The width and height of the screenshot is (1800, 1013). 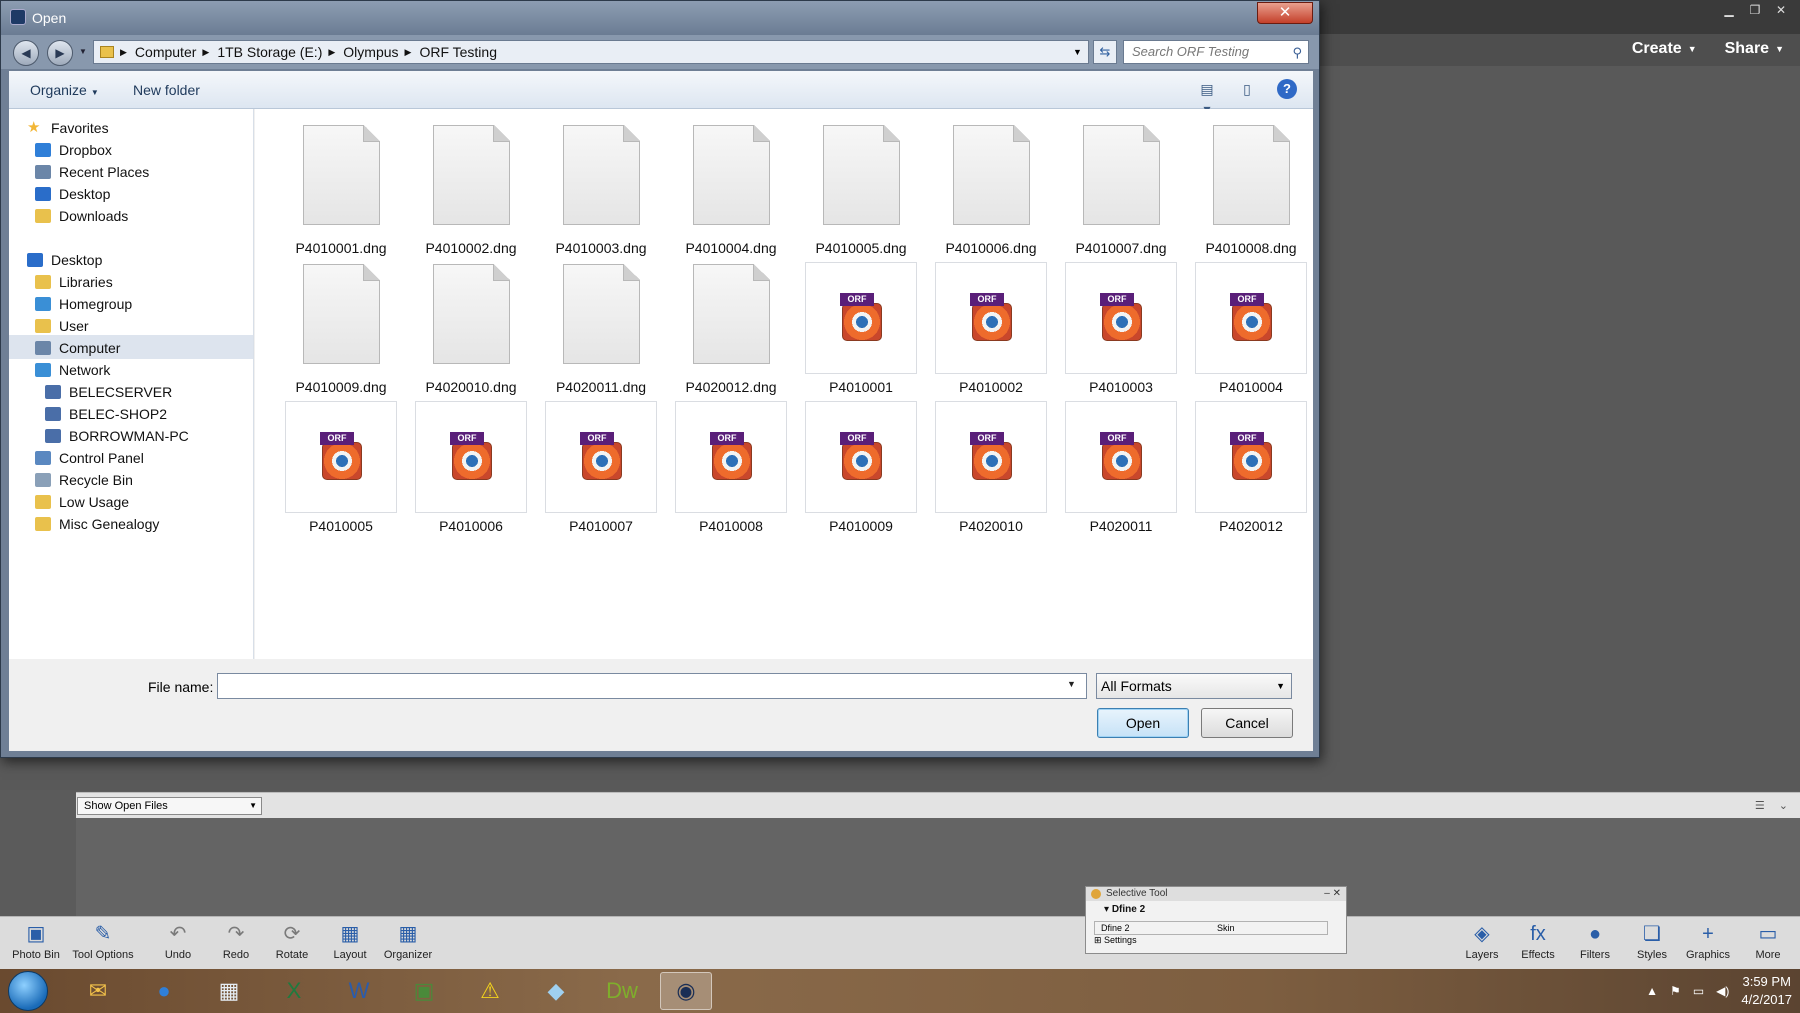 What do you see at coordinates (81, 216) in the screenshot?
I see `nav-item-downloads: Downloads` at bounding box center [81, 216].